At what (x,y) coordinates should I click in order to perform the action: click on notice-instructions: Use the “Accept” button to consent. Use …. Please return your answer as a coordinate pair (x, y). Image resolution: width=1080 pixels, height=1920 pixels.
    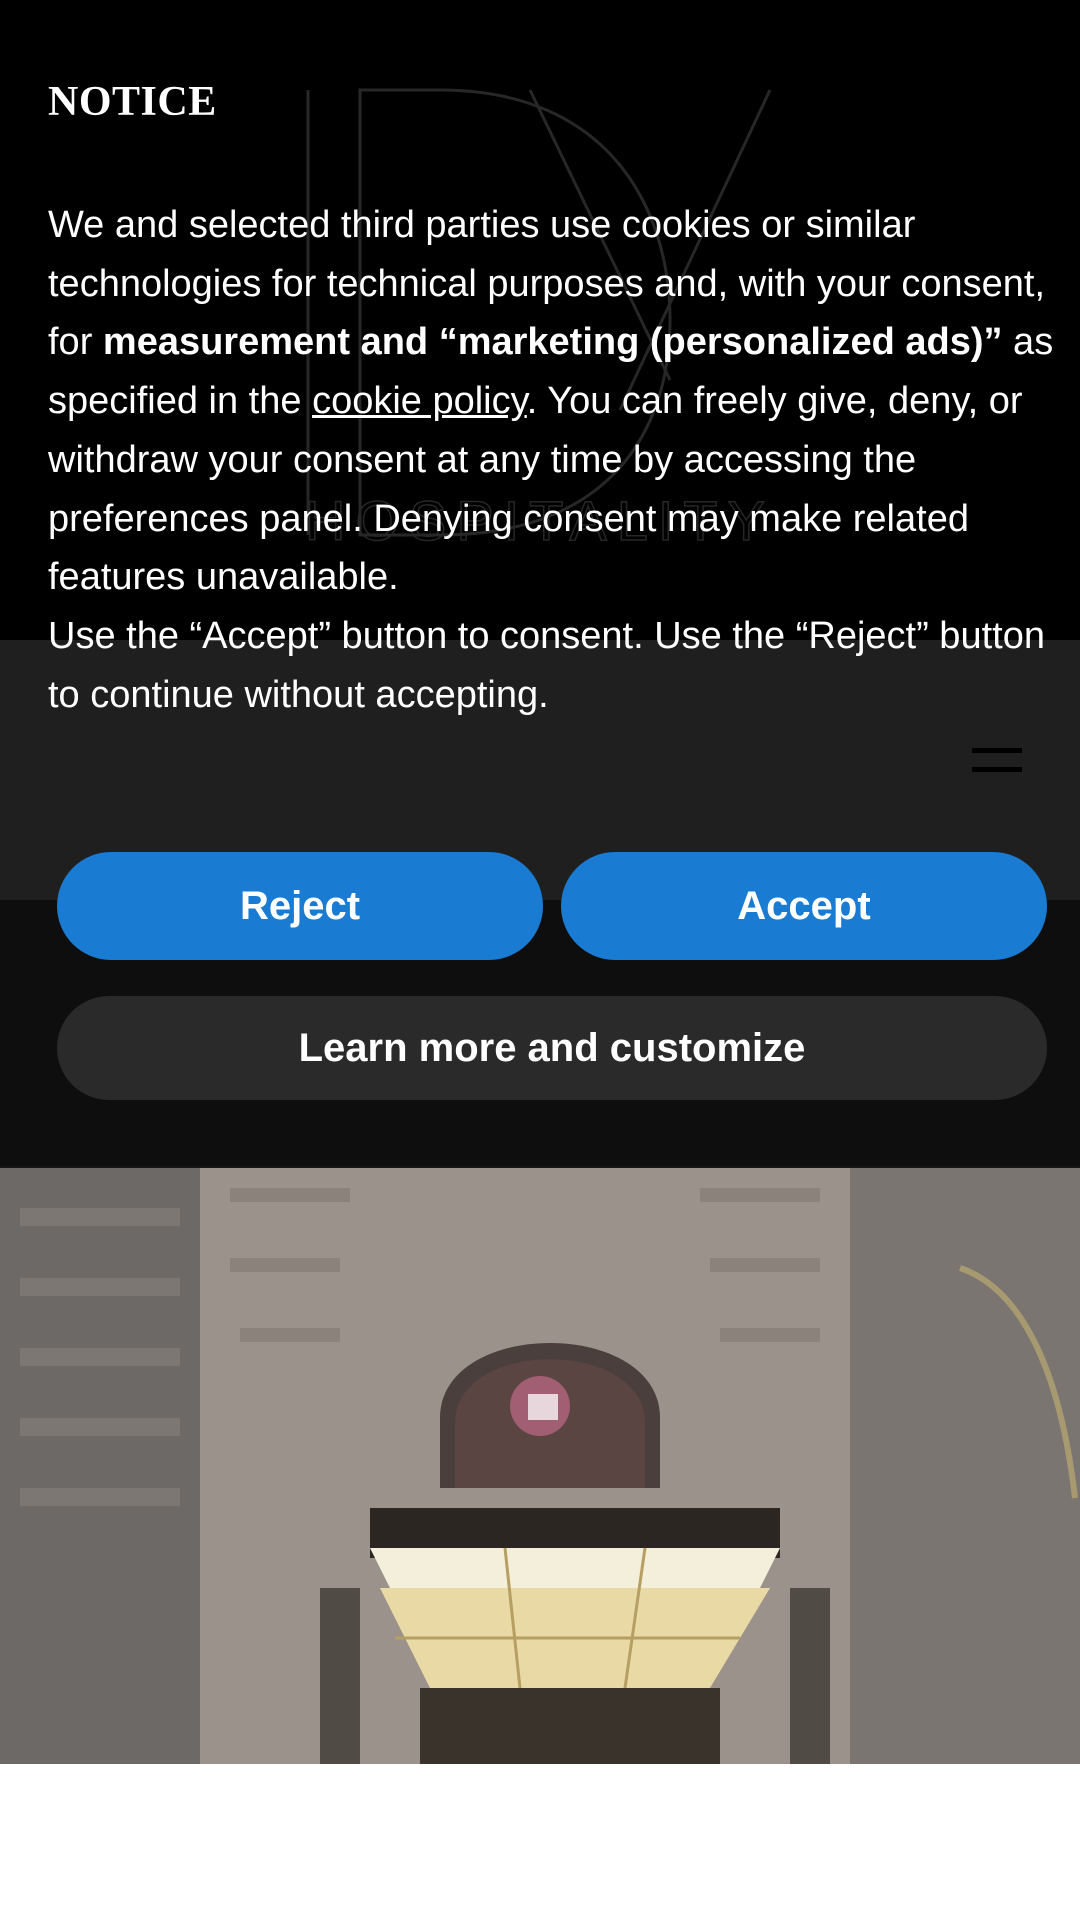
    Looking at the image, I should click on (546, 665).